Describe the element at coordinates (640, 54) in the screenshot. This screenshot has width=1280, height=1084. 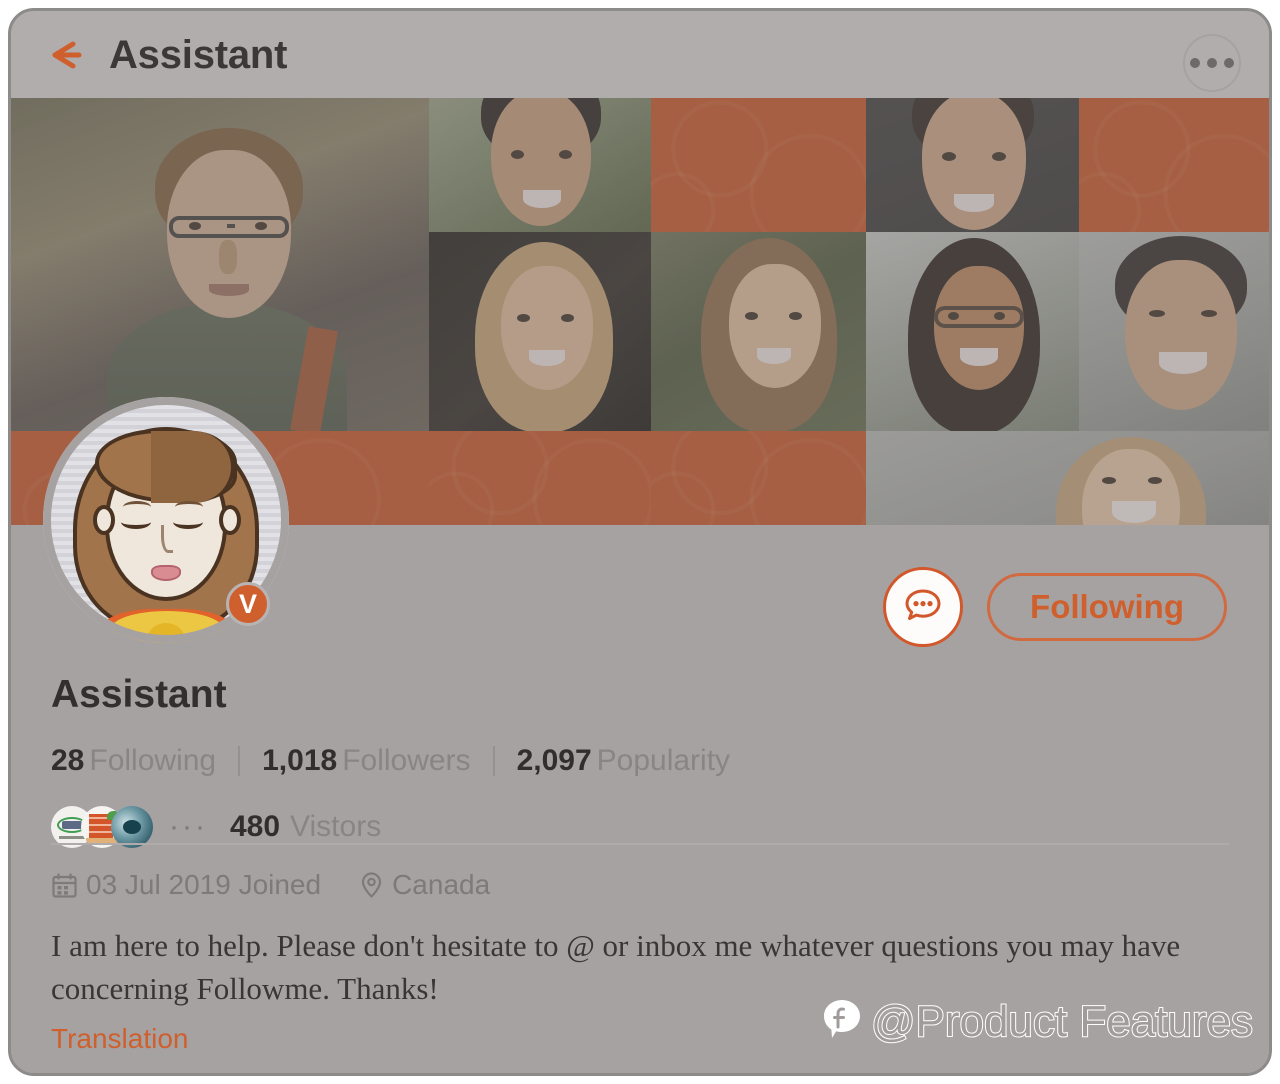
I see `app-header: Assistant` at that location.